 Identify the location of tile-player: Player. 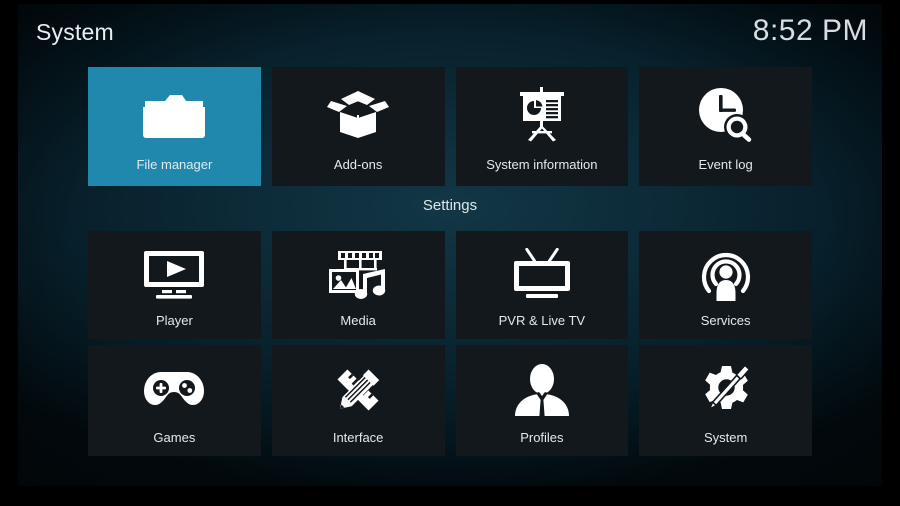
(174, 285).